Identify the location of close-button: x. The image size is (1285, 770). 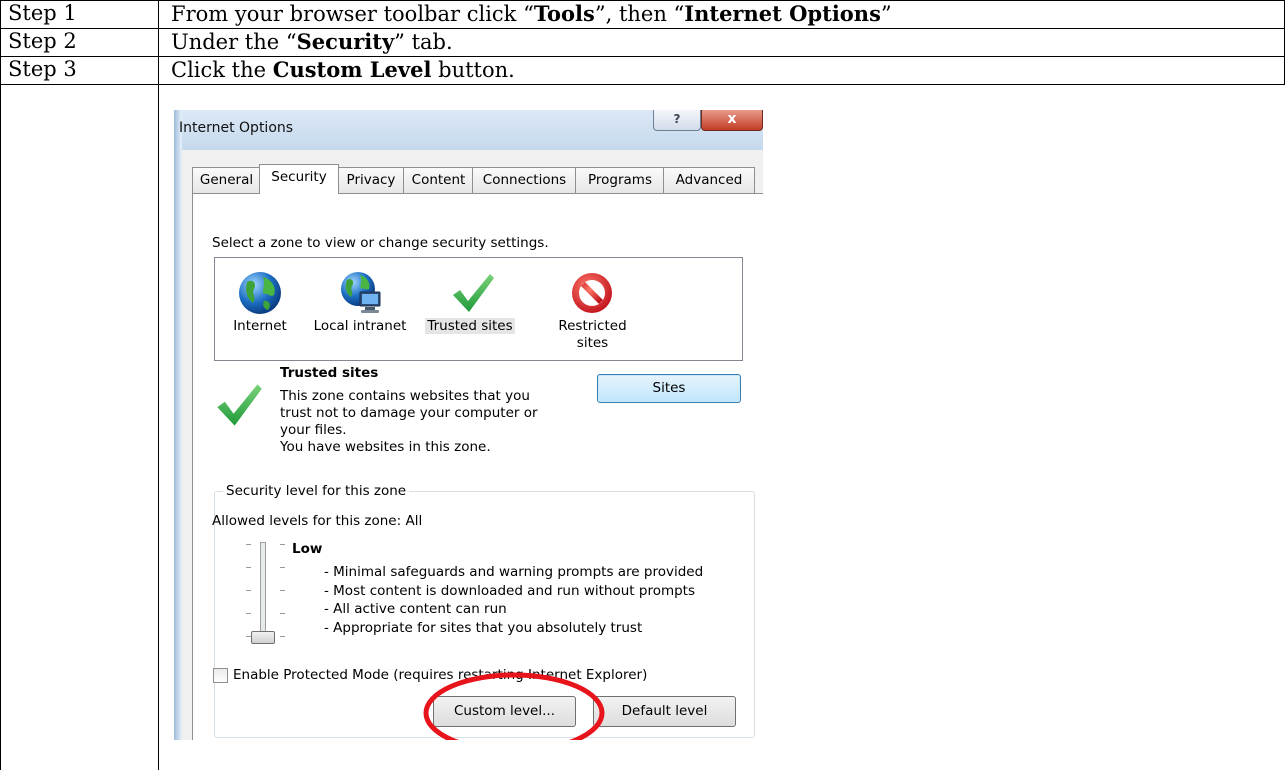
(732, 120).